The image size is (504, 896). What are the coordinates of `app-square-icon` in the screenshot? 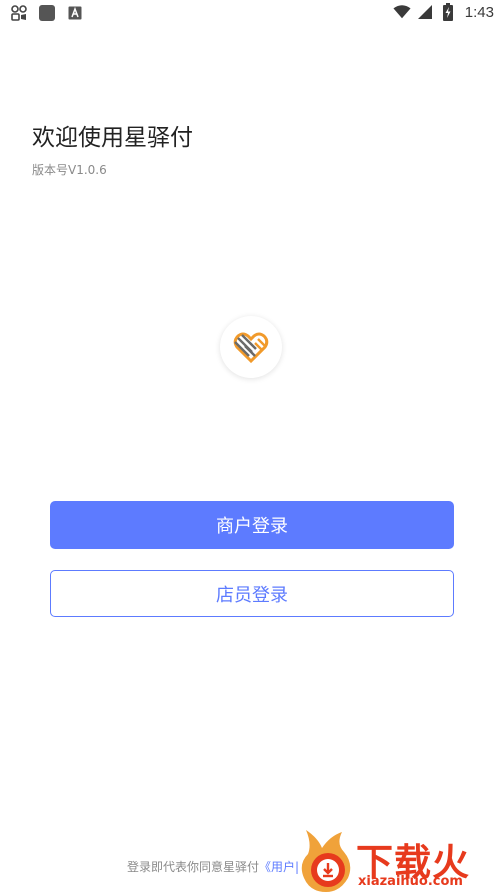 It's located at (47, 13).